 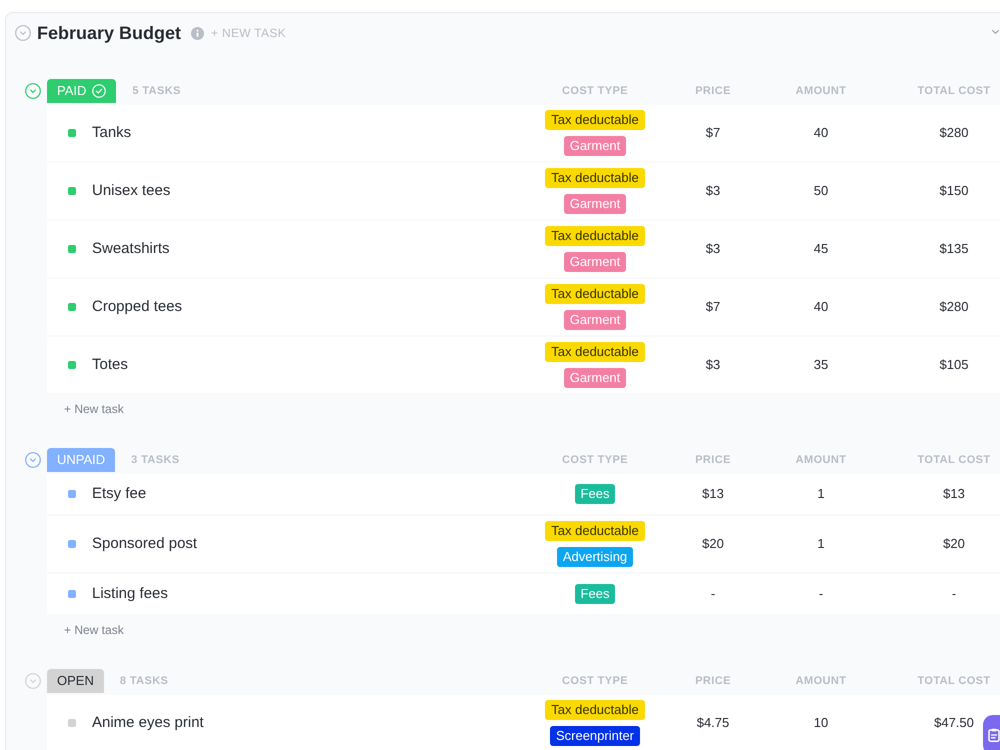 I want to click on task-name: Sponsored post, so click(x=145, y=544).